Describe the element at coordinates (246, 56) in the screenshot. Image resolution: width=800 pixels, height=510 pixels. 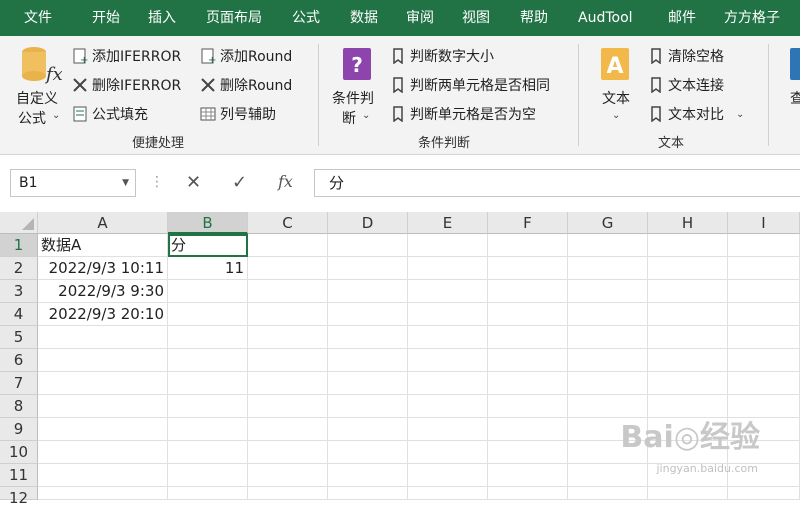
I see `add-round-button: + 添加Round` at that location.